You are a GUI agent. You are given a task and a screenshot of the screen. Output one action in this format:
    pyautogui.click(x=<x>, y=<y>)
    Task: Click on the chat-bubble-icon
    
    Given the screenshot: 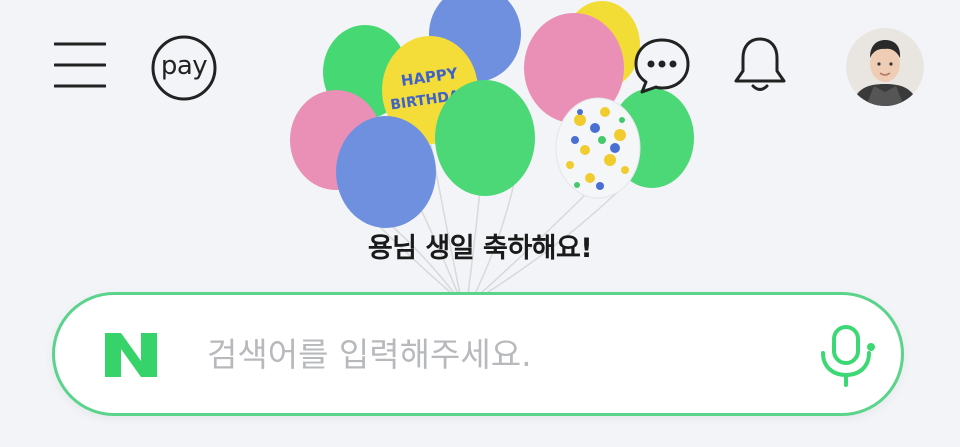 What is the action you would take?
    pyautogui.click(x=662, y=66)
    